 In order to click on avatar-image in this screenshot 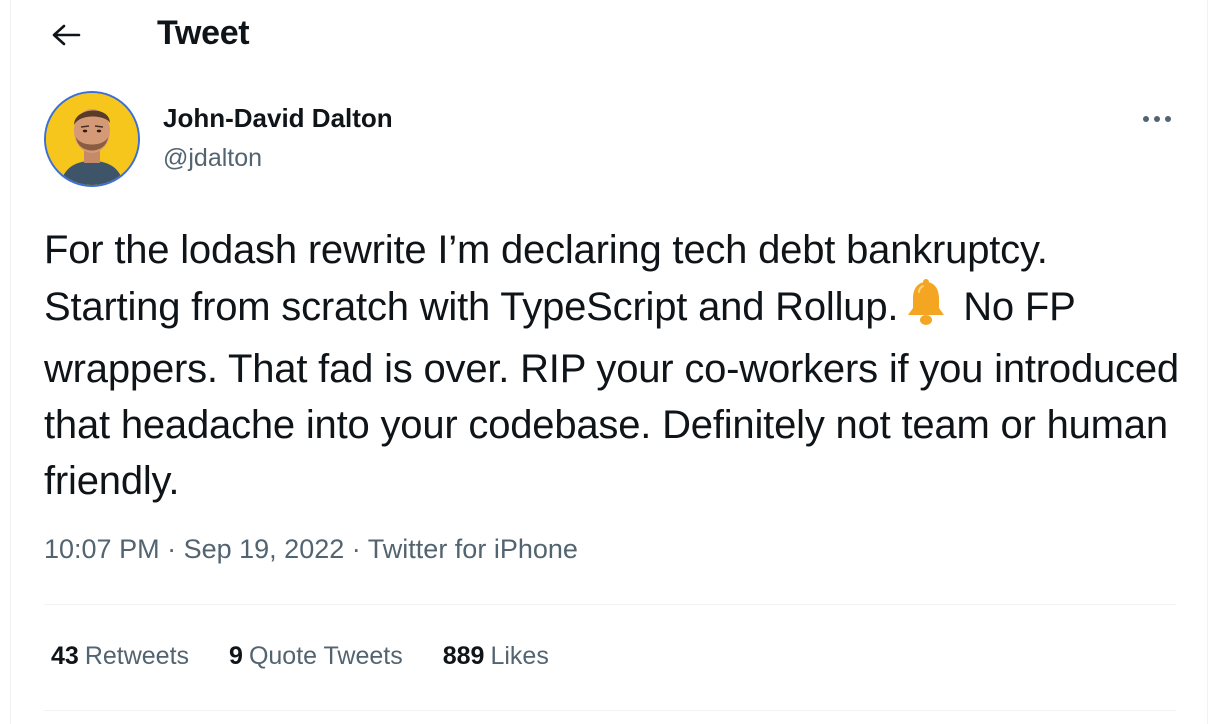, I will do `click(92, 139)`.